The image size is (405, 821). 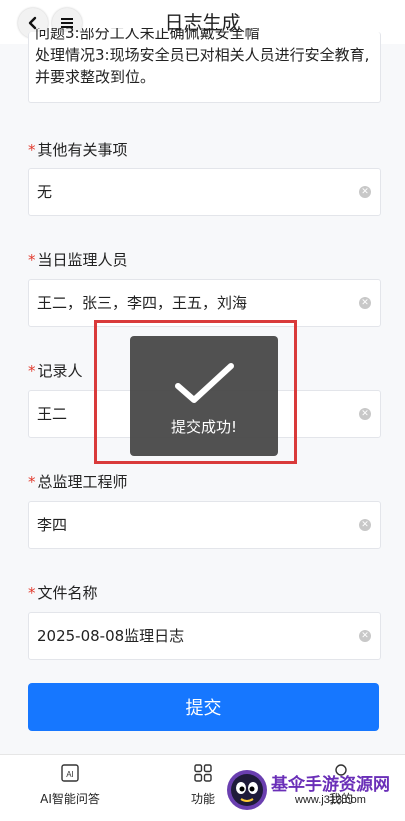 I want to click on checkmark-icon, so click(x=204, y=383).